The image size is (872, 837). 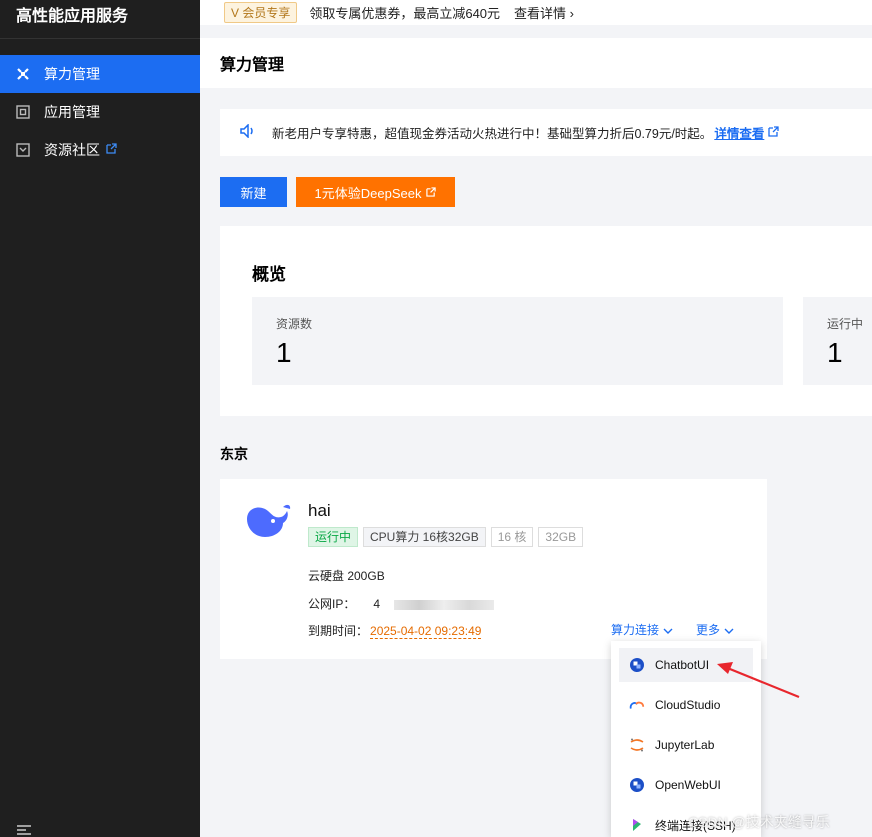 What do you see at coordinates (637, 665) in the screenshot?
I see `chatbotui-icon` at bounding box center [637, 665].